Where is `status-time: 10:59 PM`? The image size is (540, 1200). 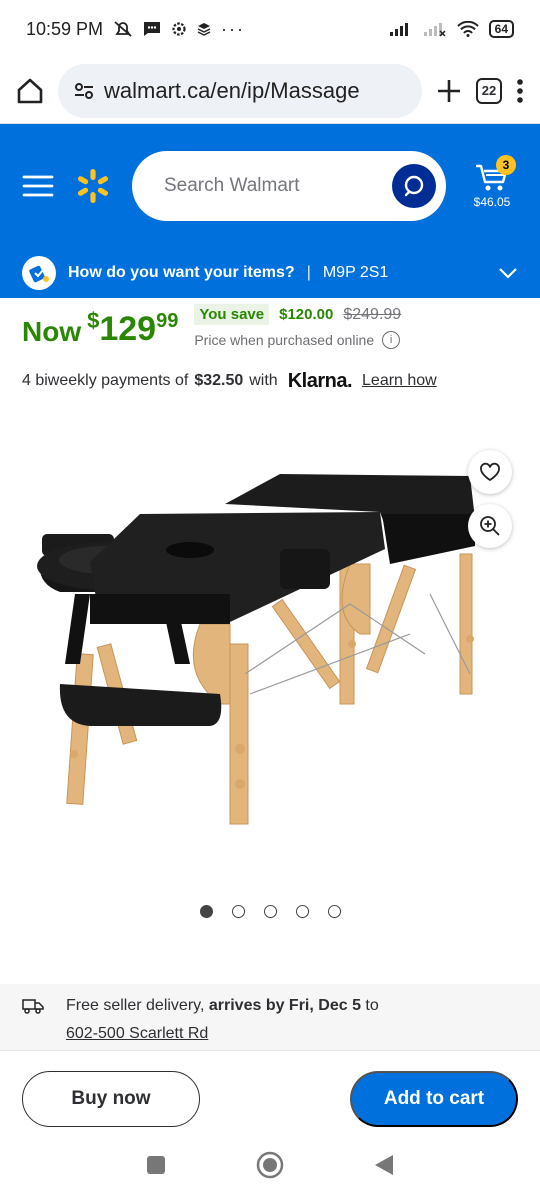
status-time: 10:59 PM is located at coordinates (65, 28).